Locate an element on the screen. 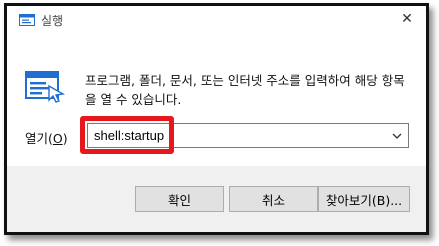  window-title: 실행 is located at coordinates (52, 21).